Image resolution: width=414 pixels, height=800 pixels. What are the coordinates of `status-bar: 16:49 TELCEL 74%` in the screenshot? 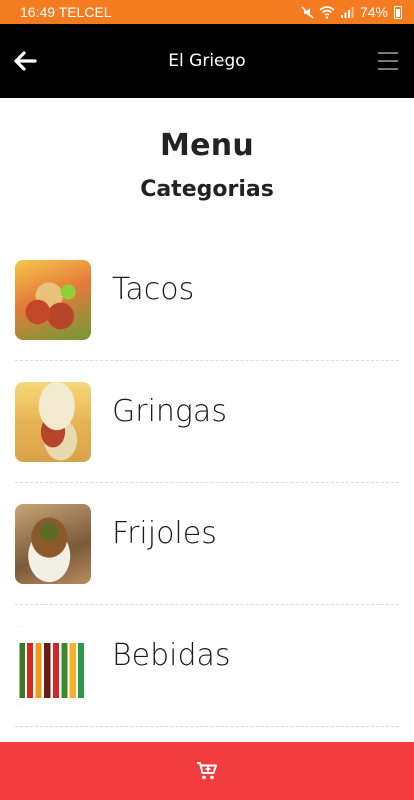 It's located at (207, 12).